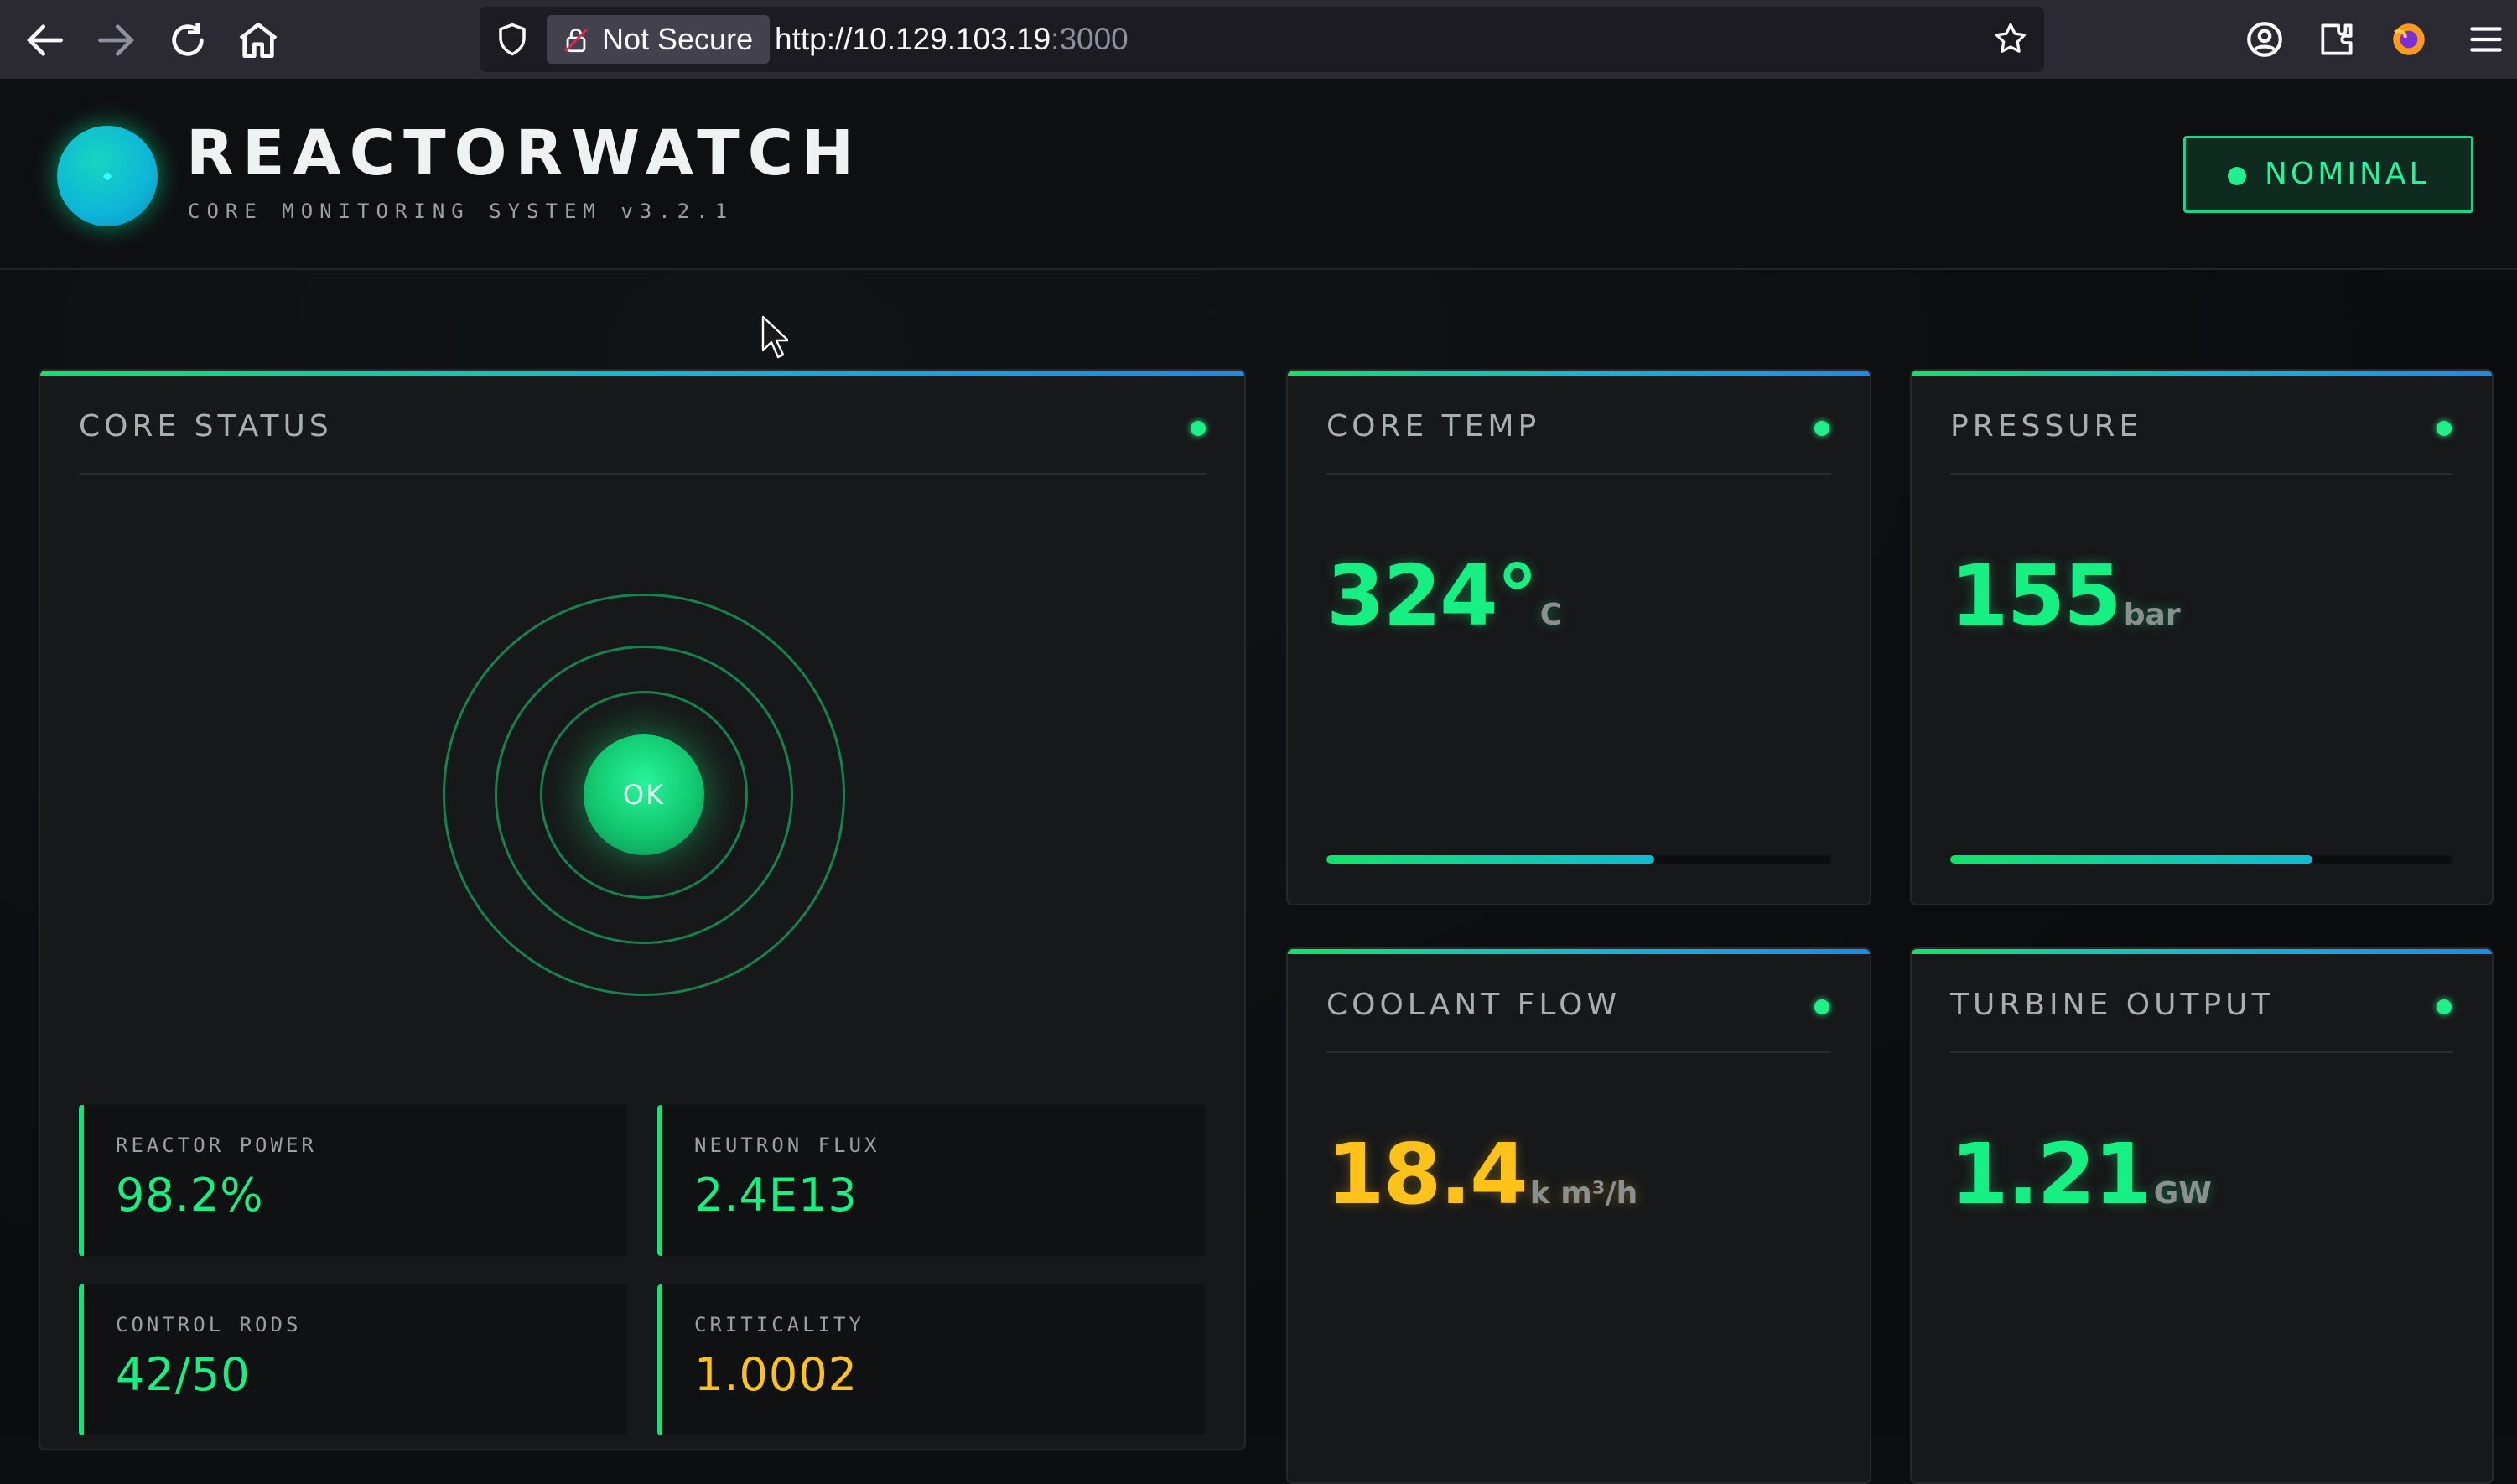 The width and height of the screenshot is (2517, 1484). What do you see at coordinates (779, 1324) in the screenshot?
I see `metric-label: CRITICALITY` at bounding box center [779, 1324].